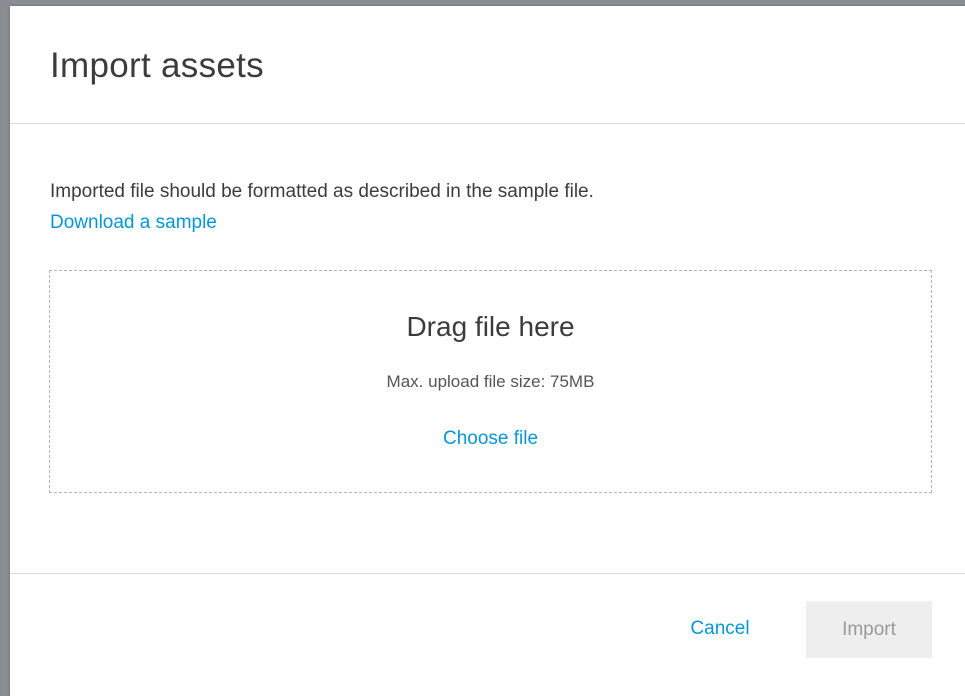 The image size is (965, 696). Describe the element at coordinates (157, 65) in the screenshot. I see `dialog-title: Import assets` at that location.